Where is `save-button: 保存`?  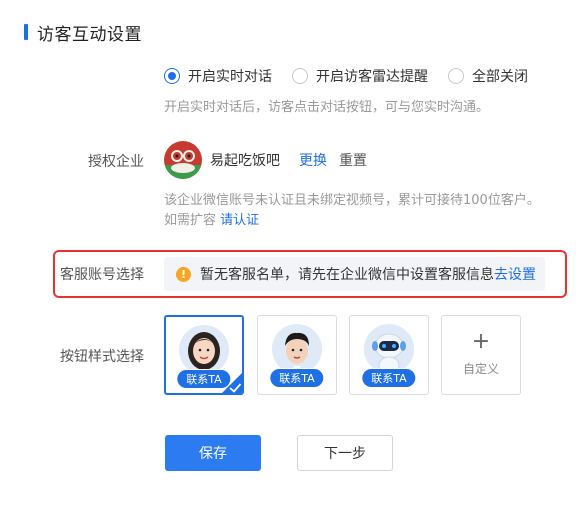 save-button: 保存 is located at coordinates (213, 453).